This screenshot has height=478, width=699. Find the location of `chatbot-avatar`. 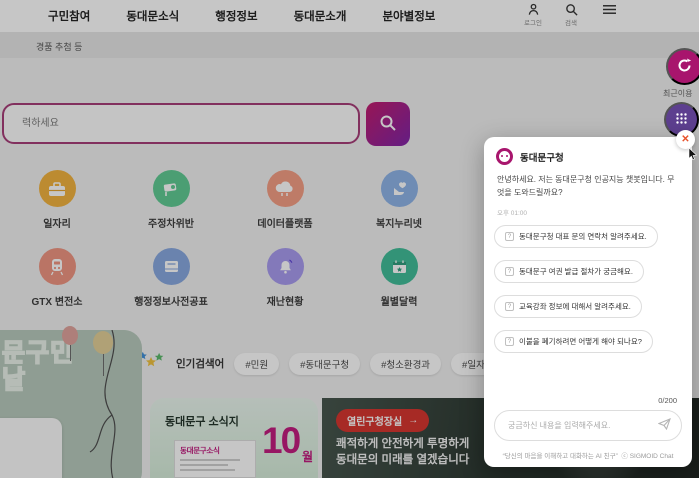

chatbot-avatar is located at coordinates (504, 156).